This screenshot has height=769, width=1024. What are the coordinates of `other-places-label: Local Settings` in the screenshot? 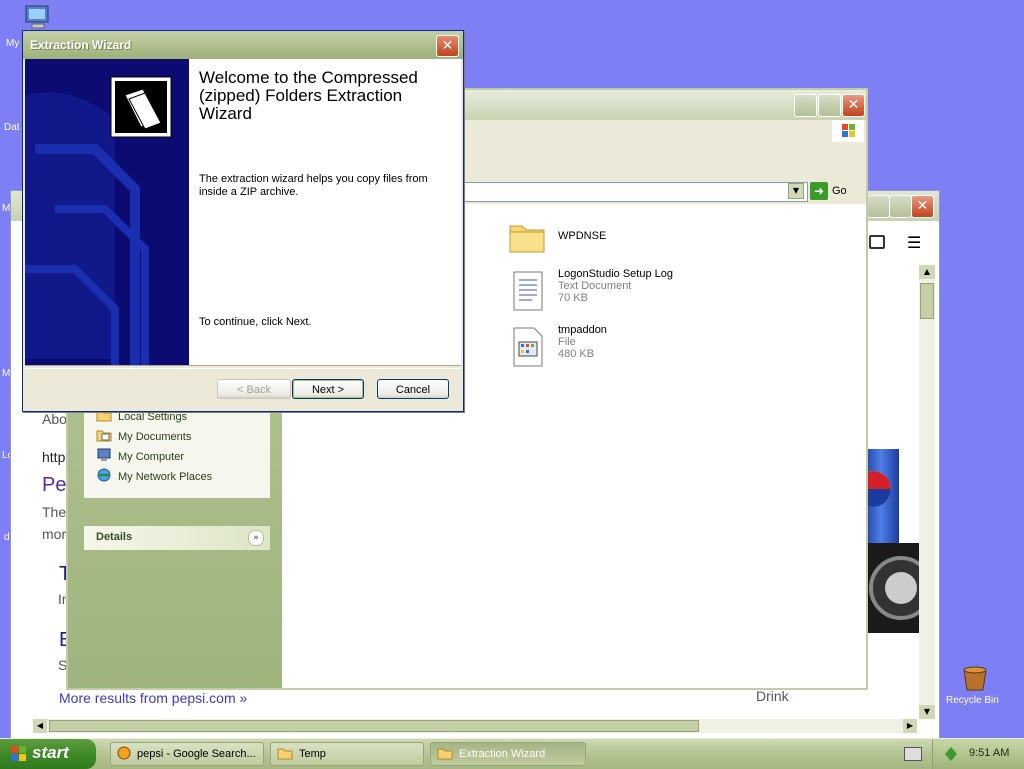 It's located at (153, 416).